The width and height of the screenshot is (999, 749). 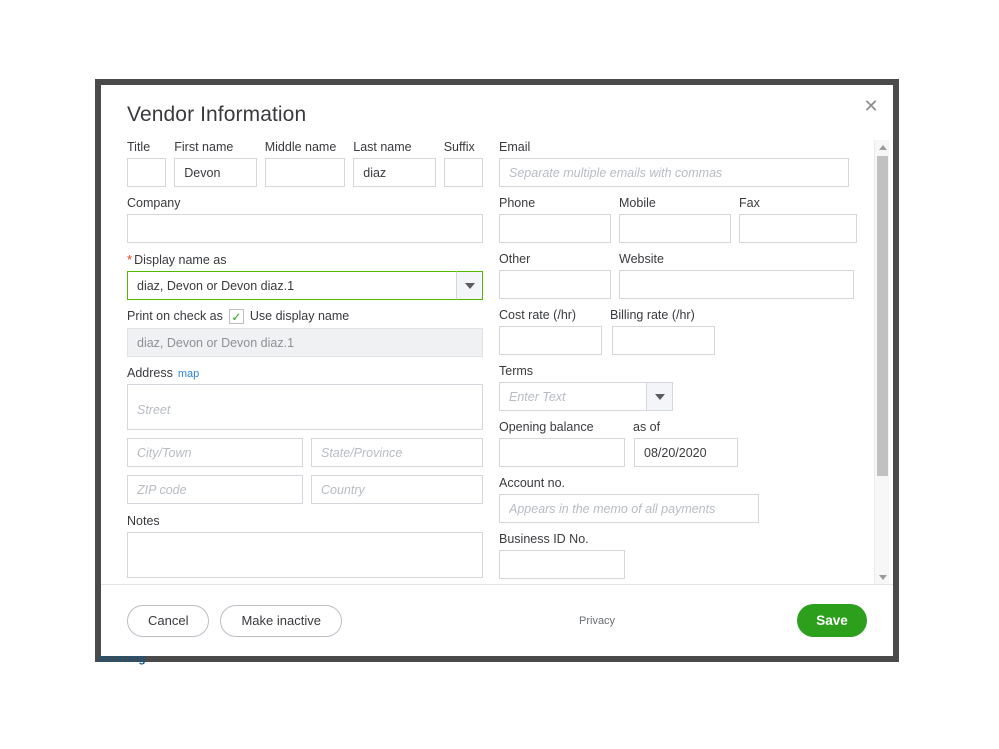 I want to click on close-icon: ✕, so click(x=871, y=108).